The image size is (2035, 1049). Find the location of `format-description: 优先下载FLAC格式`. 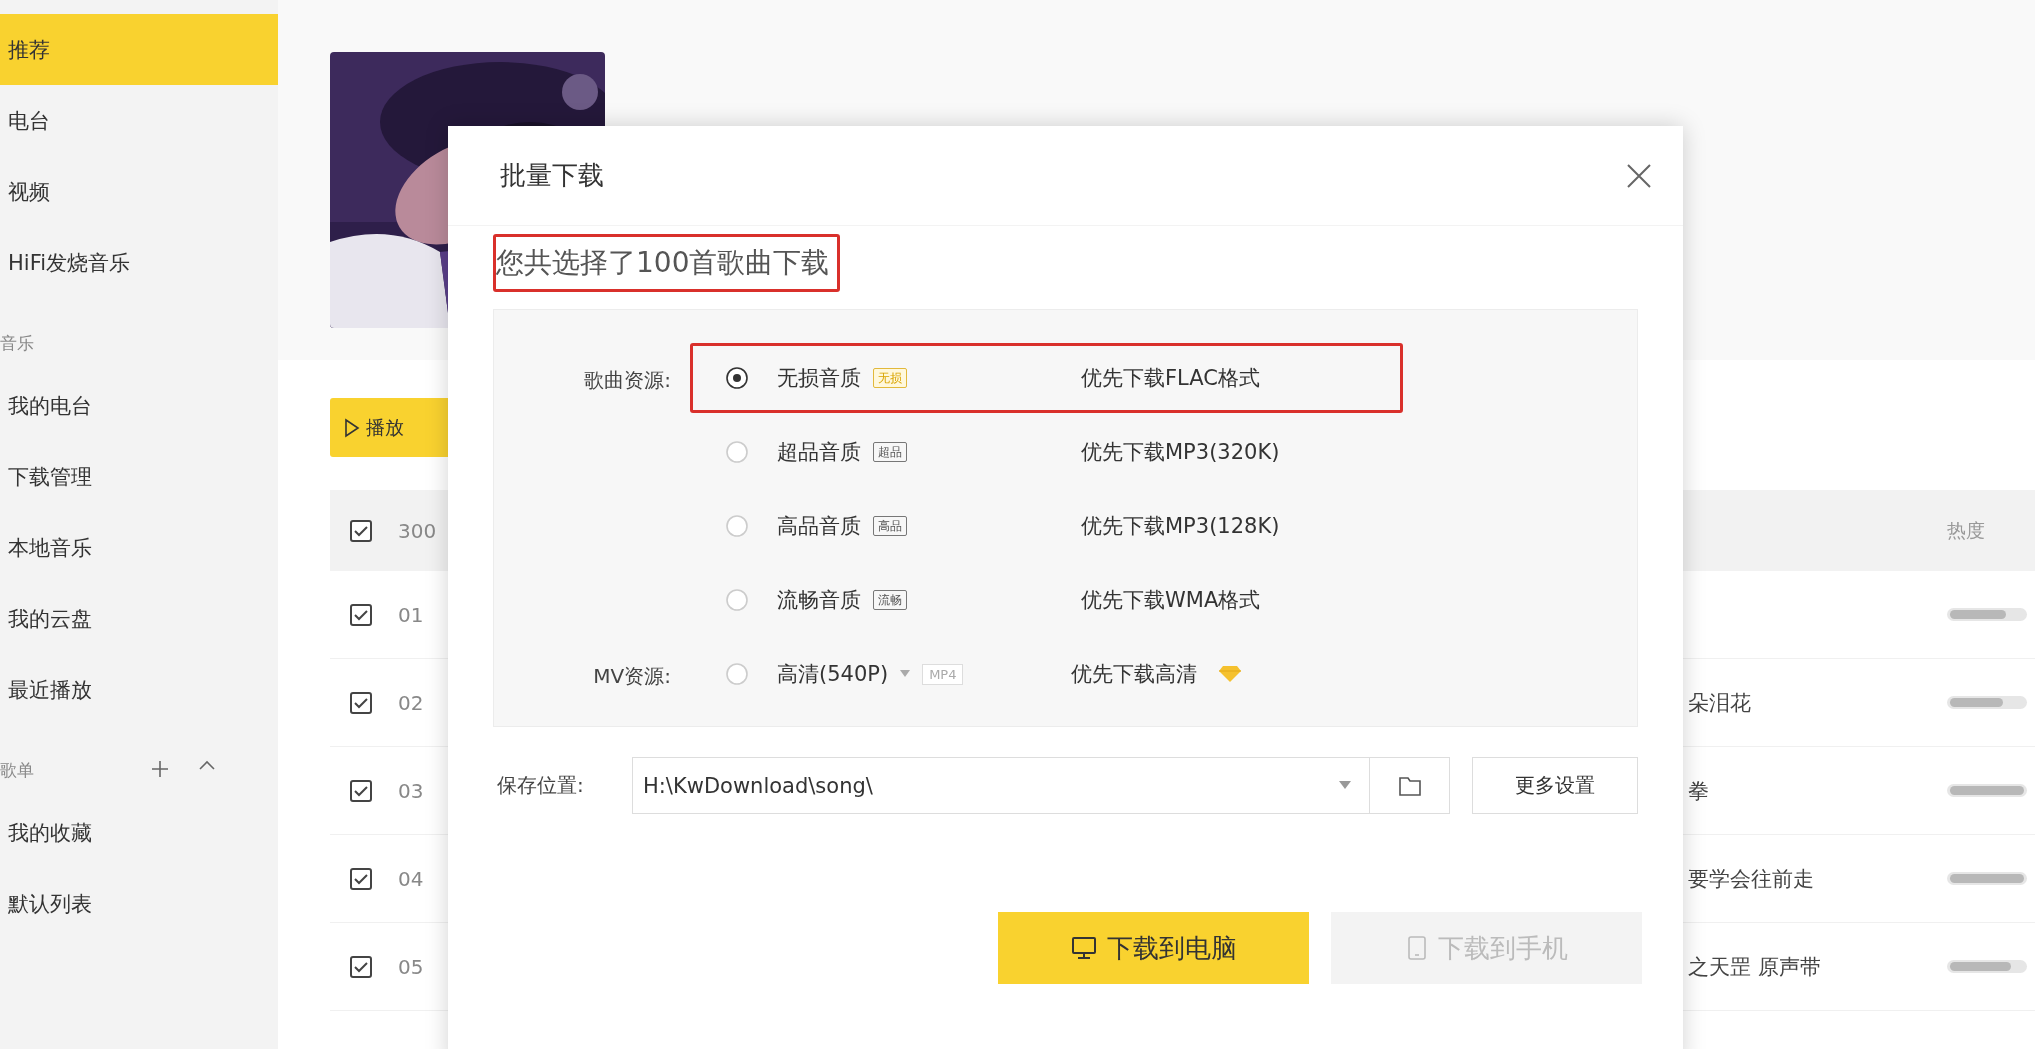

format-description: 优先下载FLAC格式 is located at coordinates (1170, 378).